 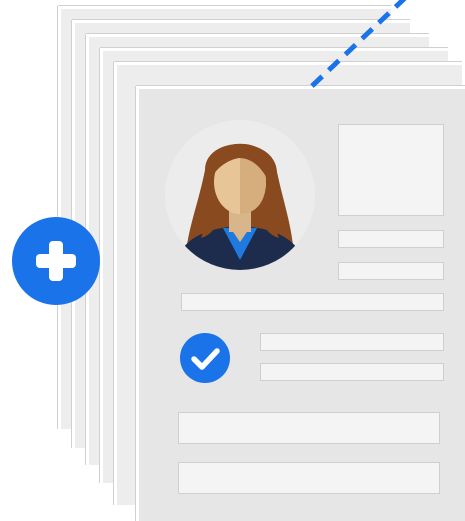 What do you see at coordinates (391, 170) in the screenshot?
I see `photo-placeholder` at bounding box center [391, 170].